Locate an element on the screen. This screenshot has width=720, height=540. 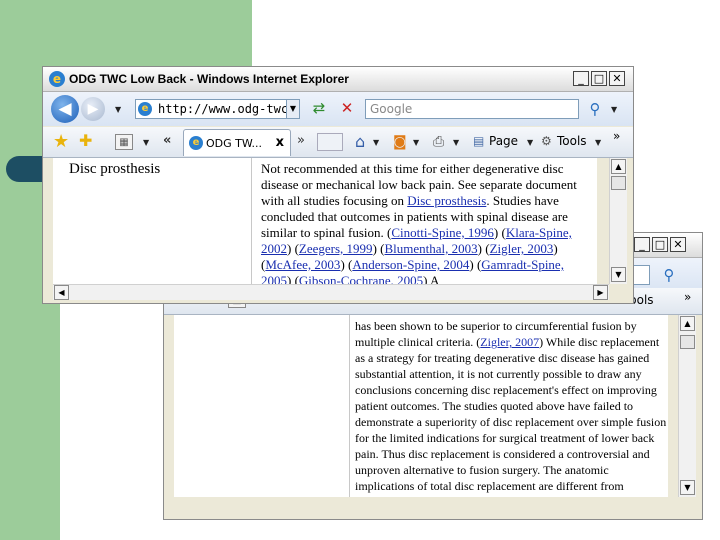
page-dropdown-icon: ▼ is located at coordinates (530, 142).